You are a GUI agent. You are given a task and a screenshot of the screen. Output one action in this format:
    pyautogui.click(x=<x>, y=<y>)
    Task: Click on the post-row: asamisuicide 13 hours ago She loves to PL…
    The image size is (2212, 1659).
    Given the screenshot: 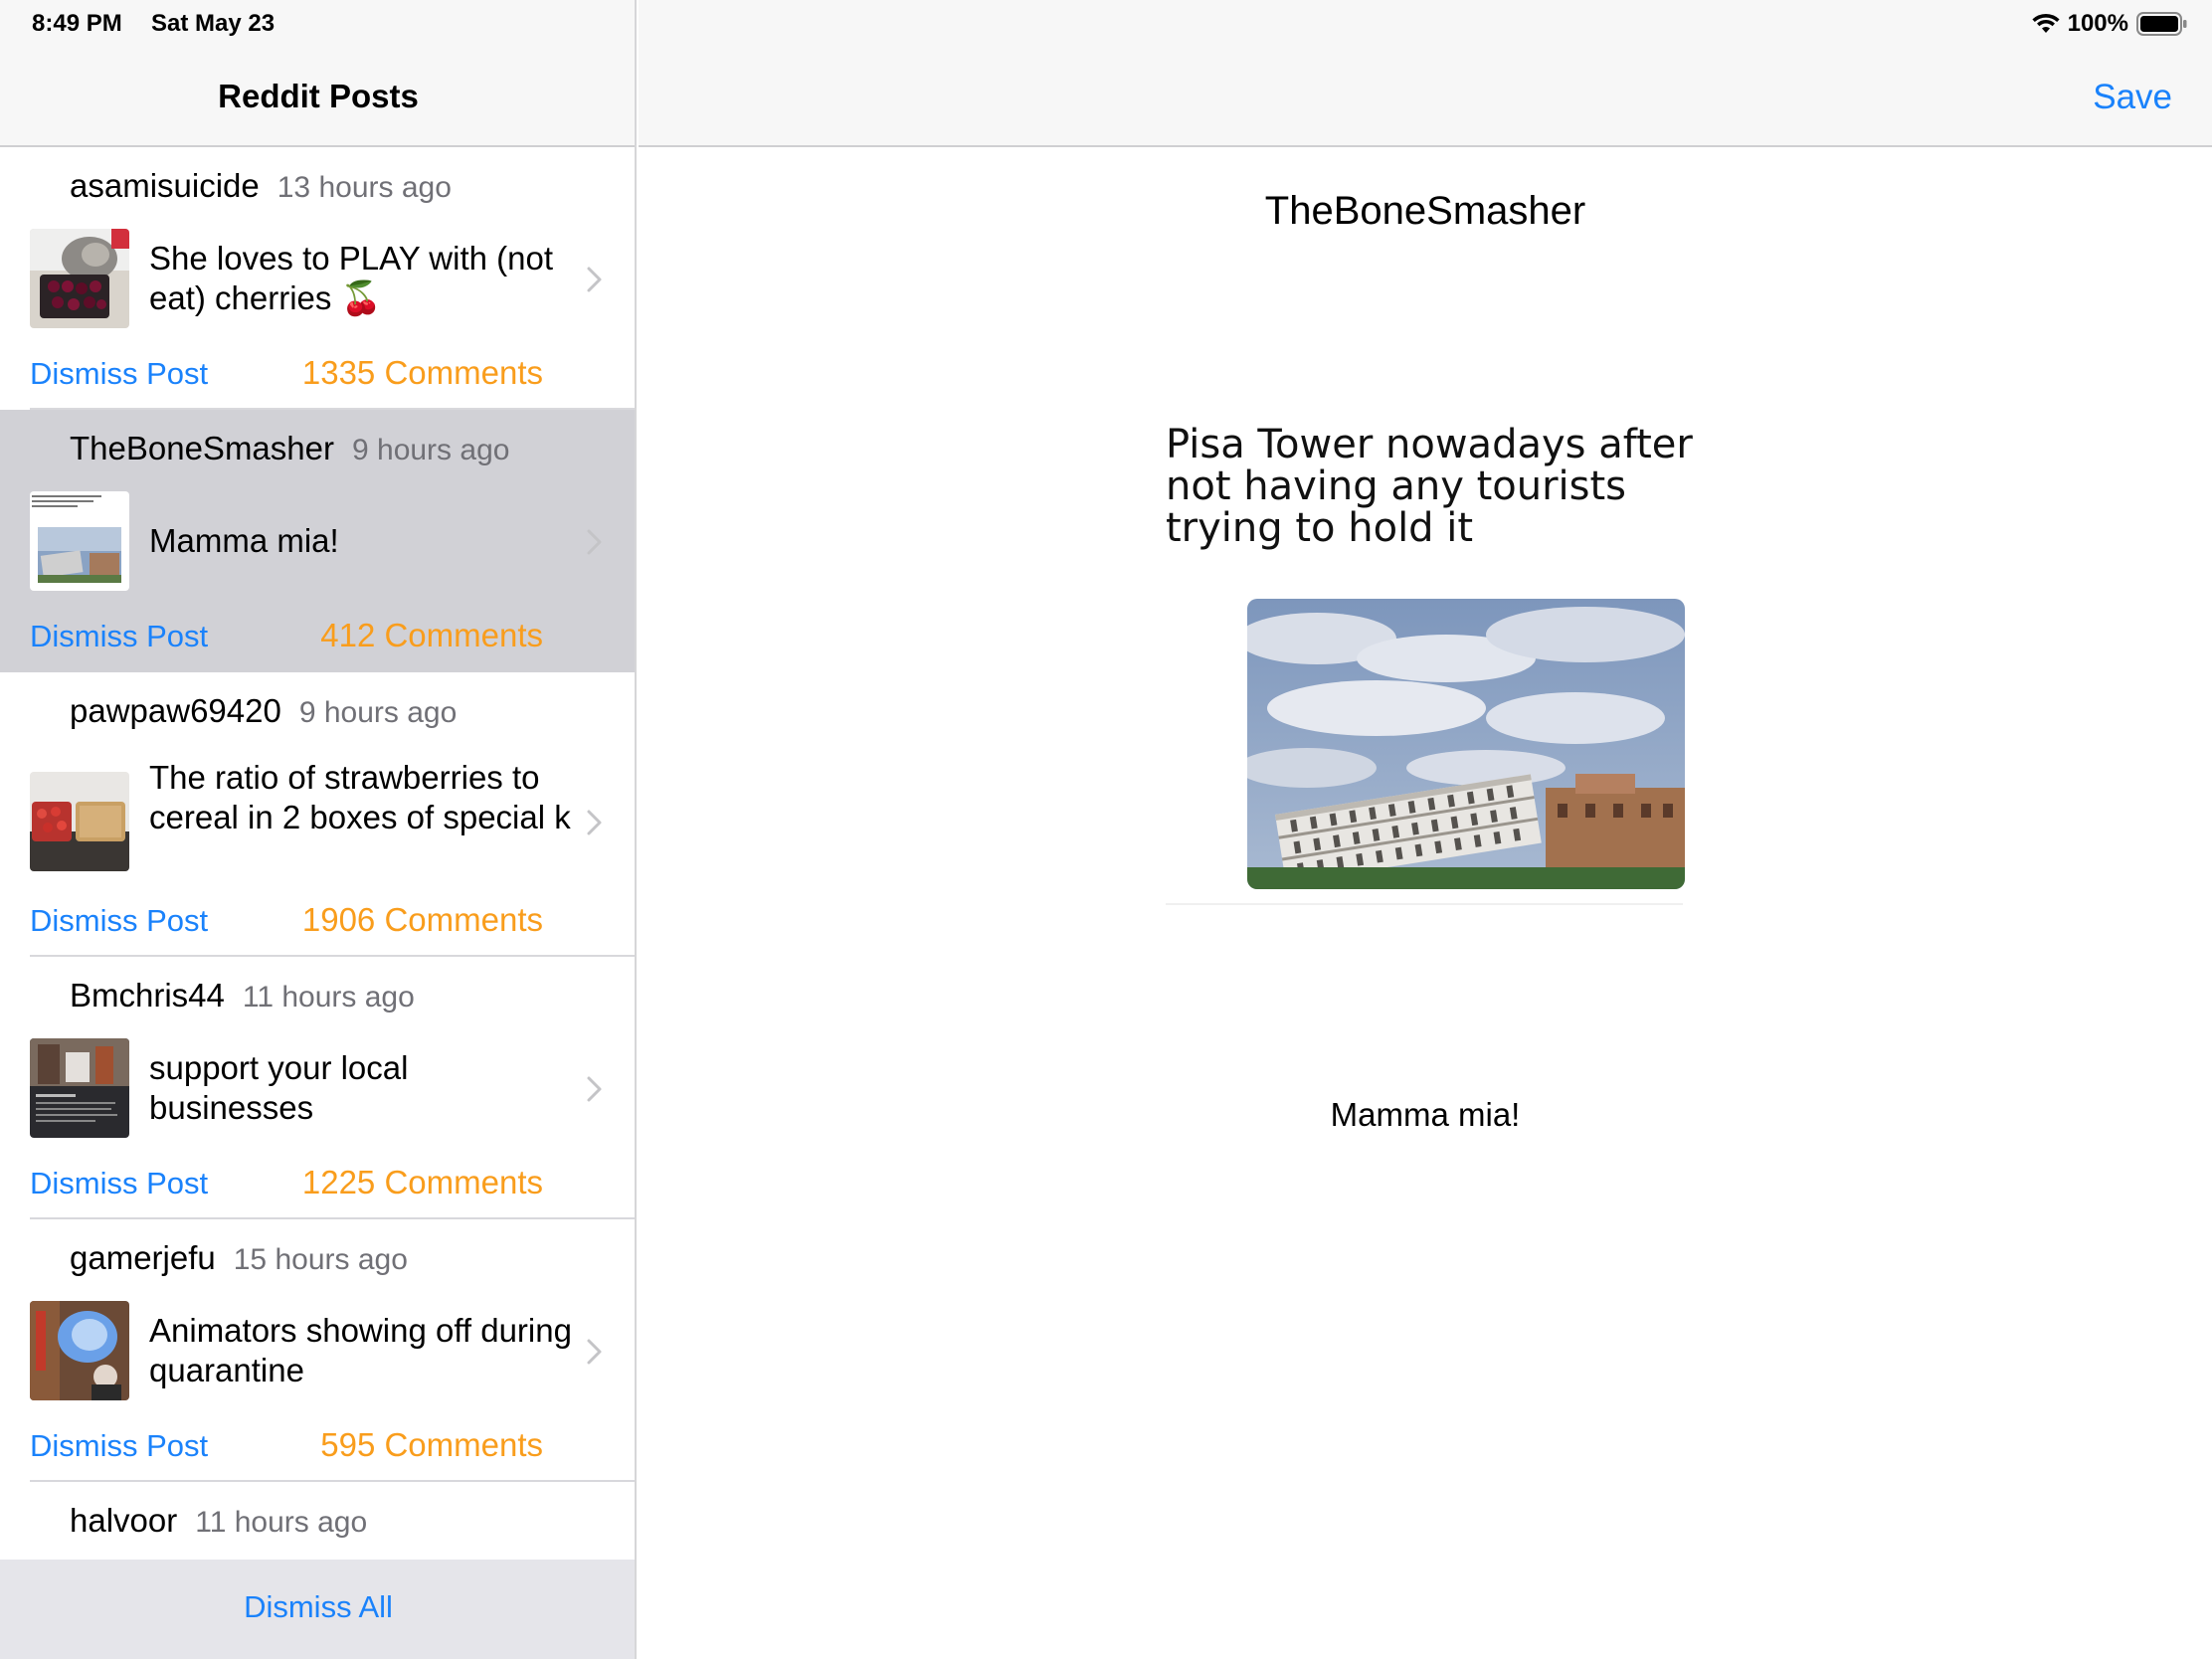 What is the action you would take?
    pyautogui.click(x=317, y=278)
    